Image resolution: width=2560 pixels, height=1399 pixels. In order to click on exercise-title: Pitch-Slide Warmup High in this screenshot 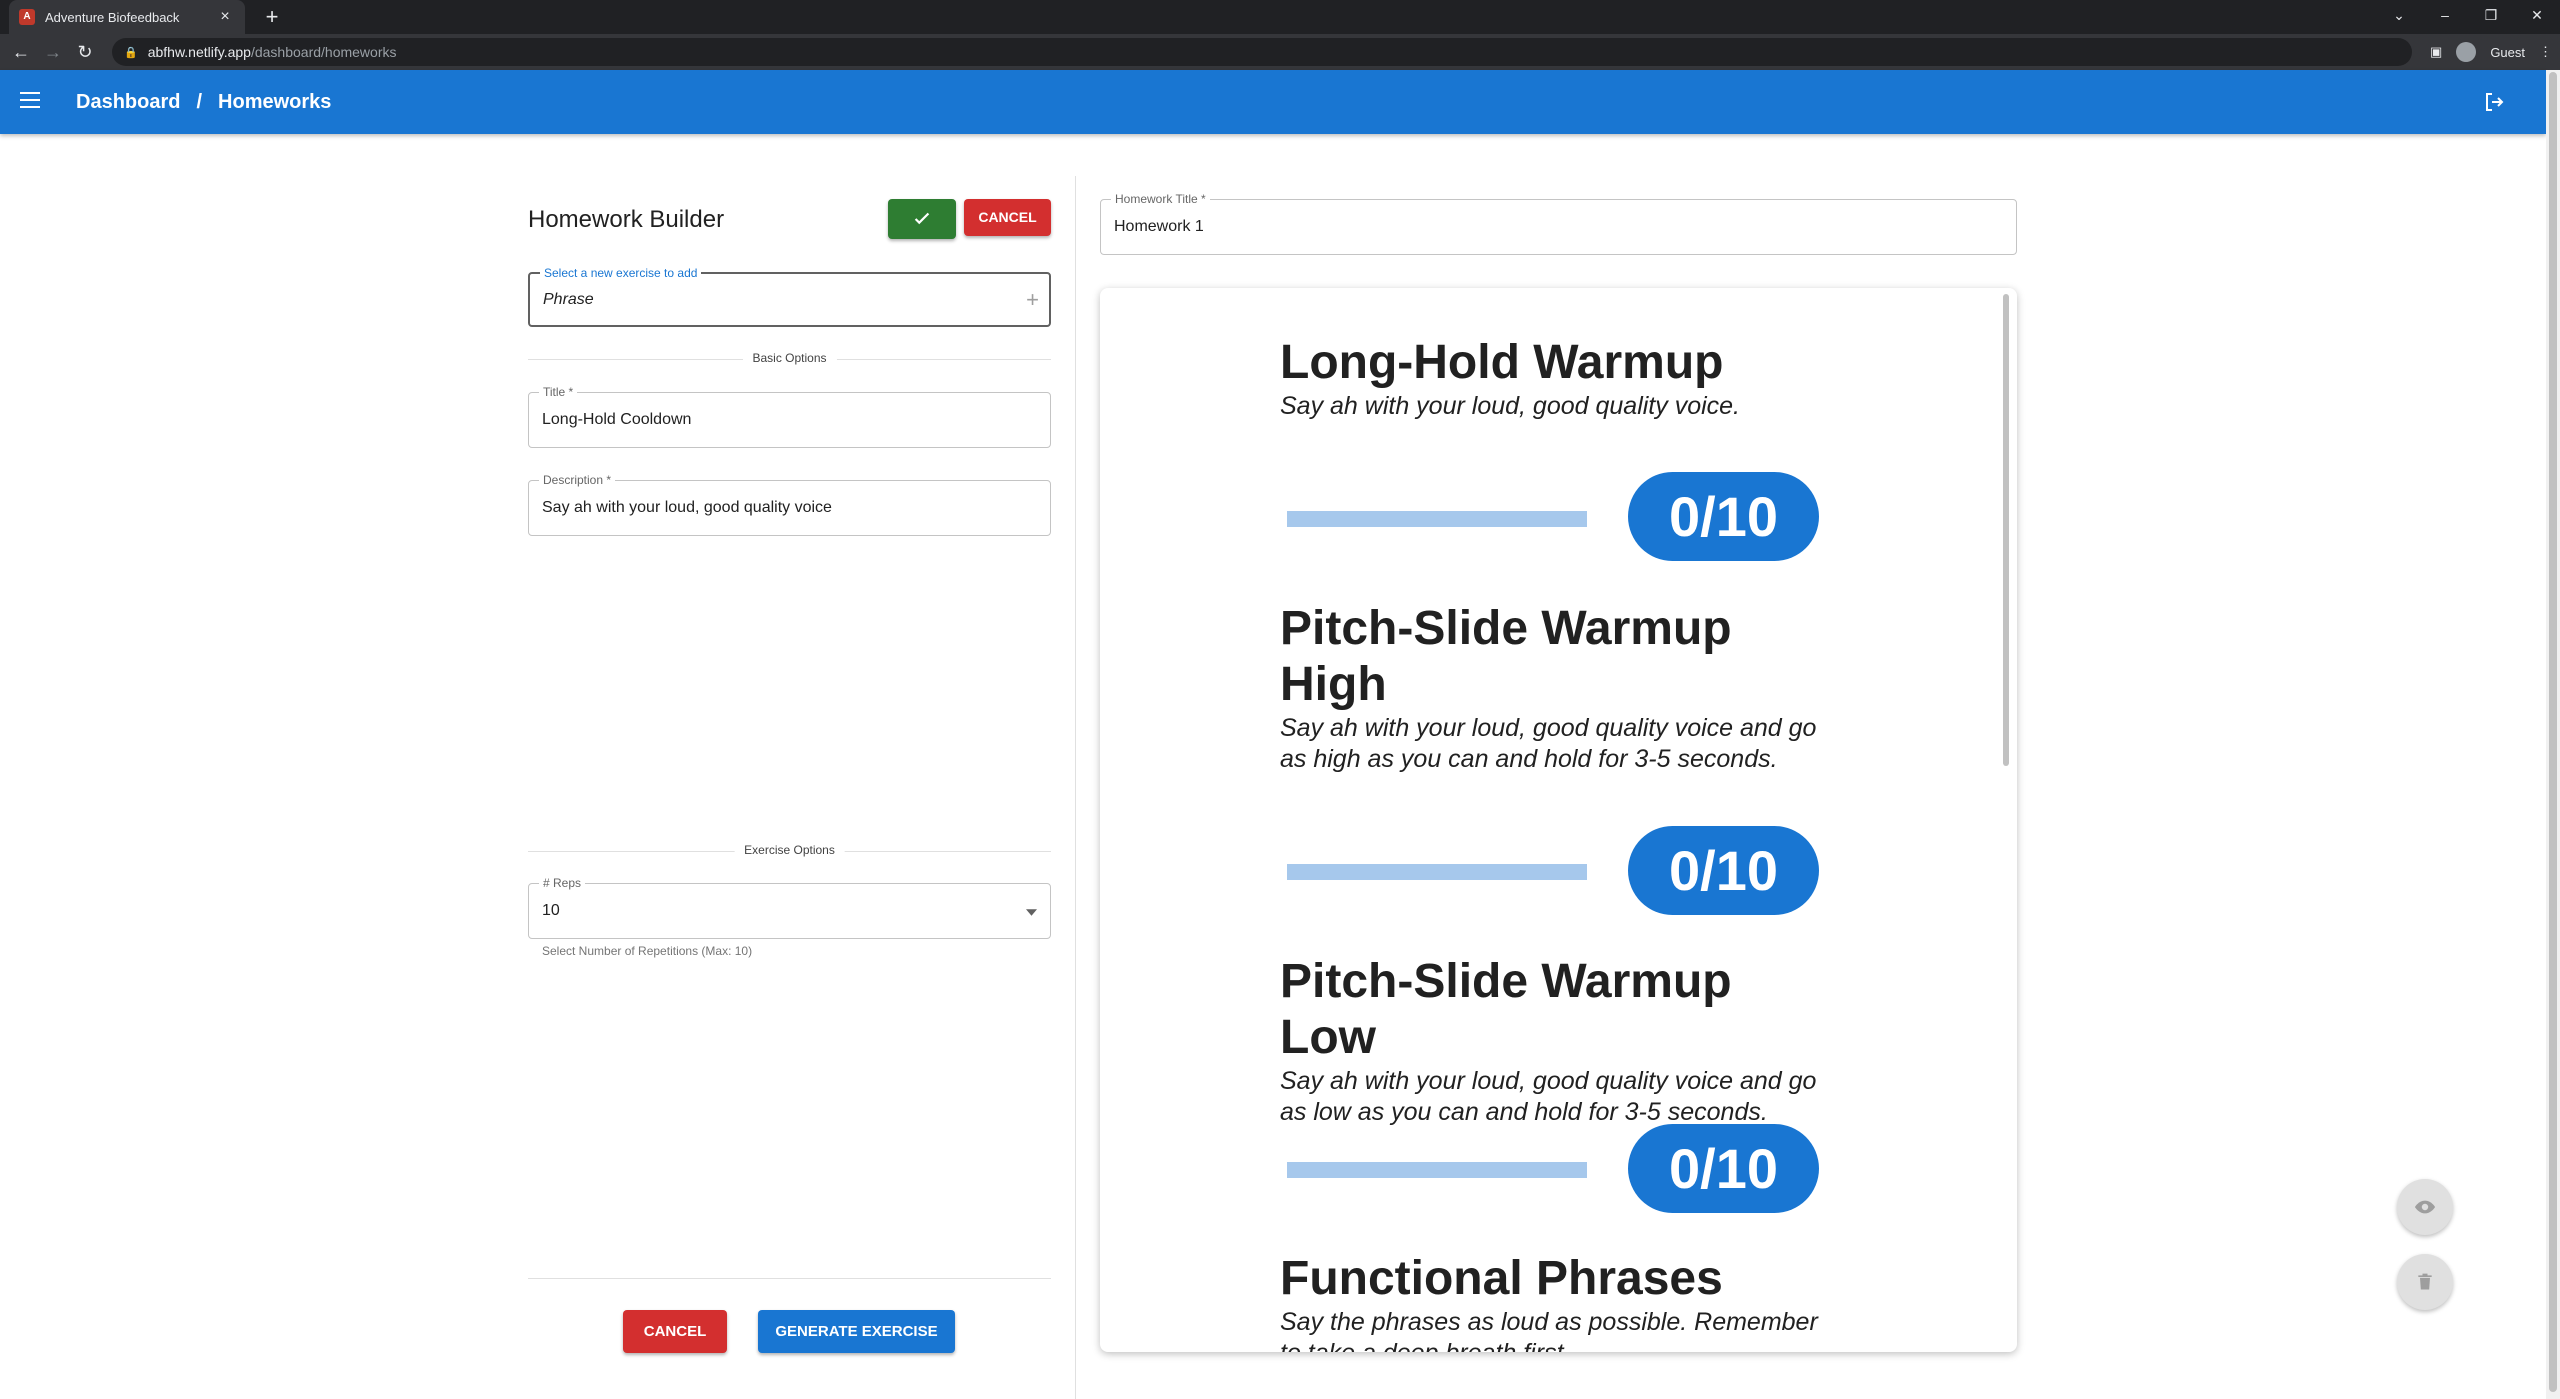, I will do `click(1506, 656)`.